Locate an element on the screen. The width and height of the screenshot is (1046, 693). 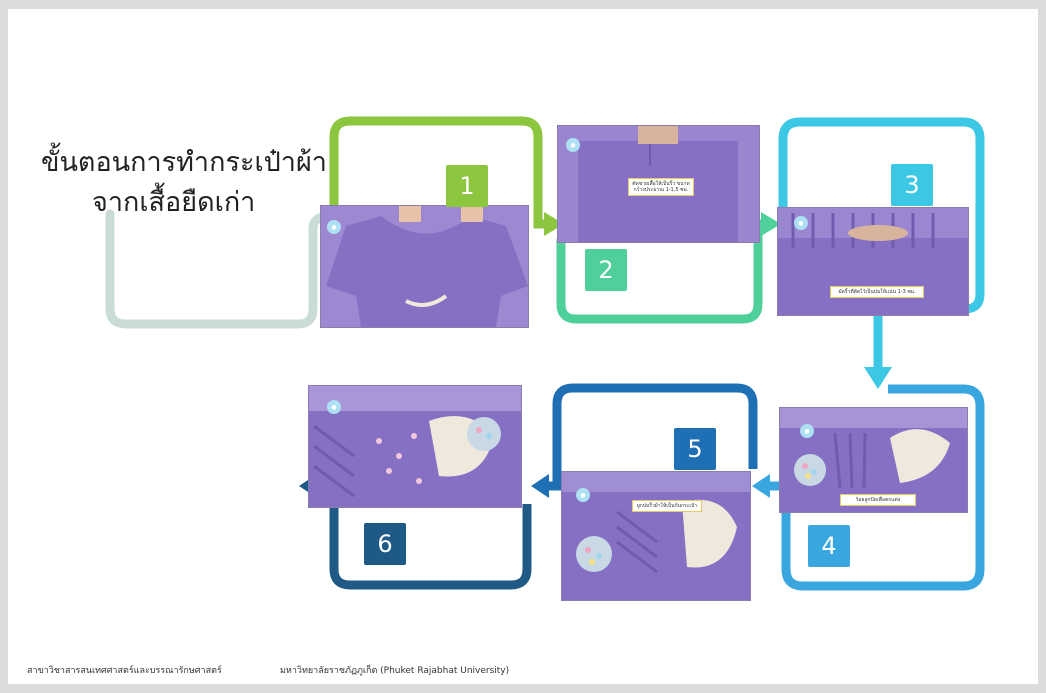
step3-photo: ● มัดริ้วที่ตัดไว้เป็นปมให้แน่น 1-3 ซม. is located at coordinates (873, 261).